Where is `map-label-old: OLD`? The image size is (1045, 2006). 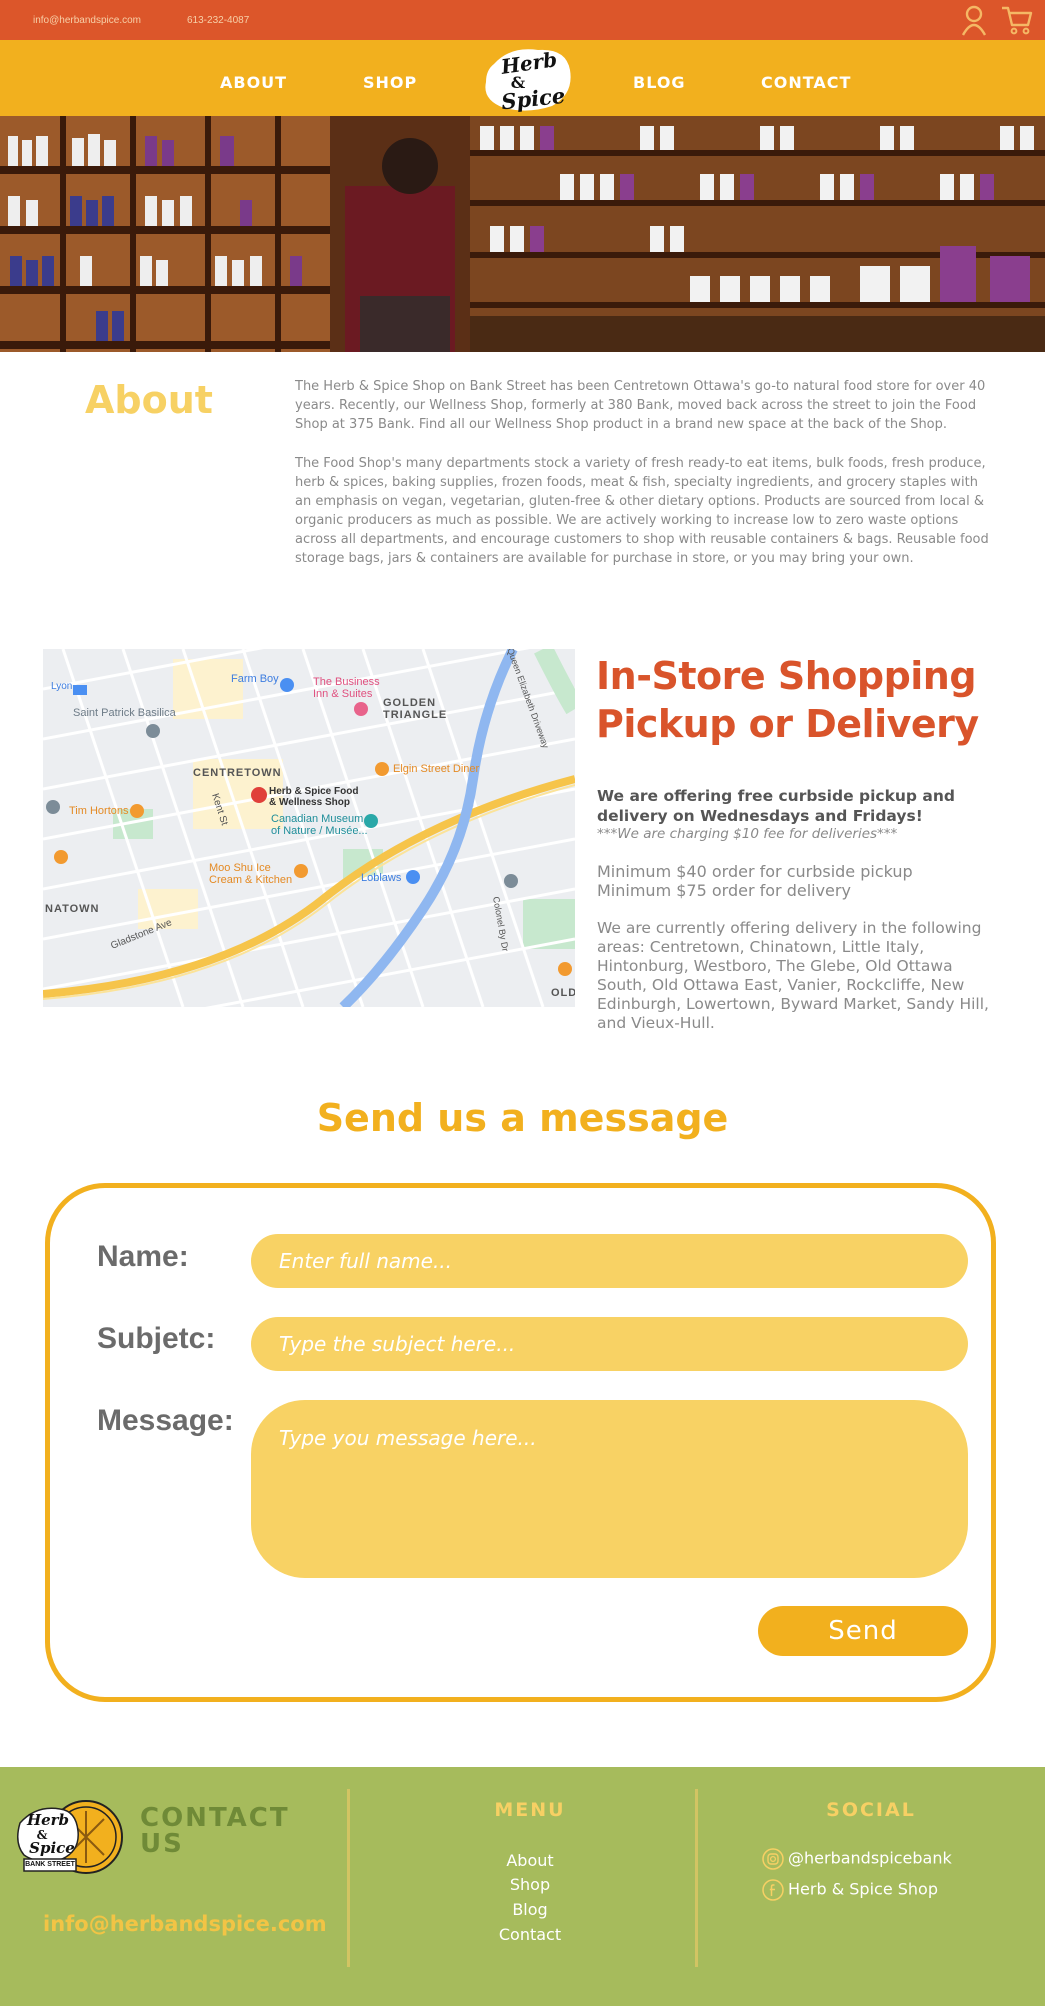
map-label-old: OLD is located at coordinates (563, 993).